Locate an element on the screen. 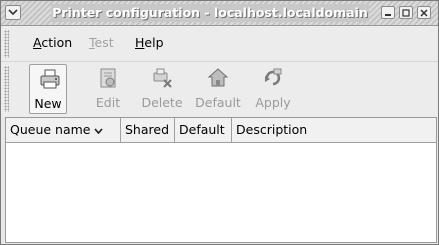  column-default-label: Default is located at coordinates (202, 129).